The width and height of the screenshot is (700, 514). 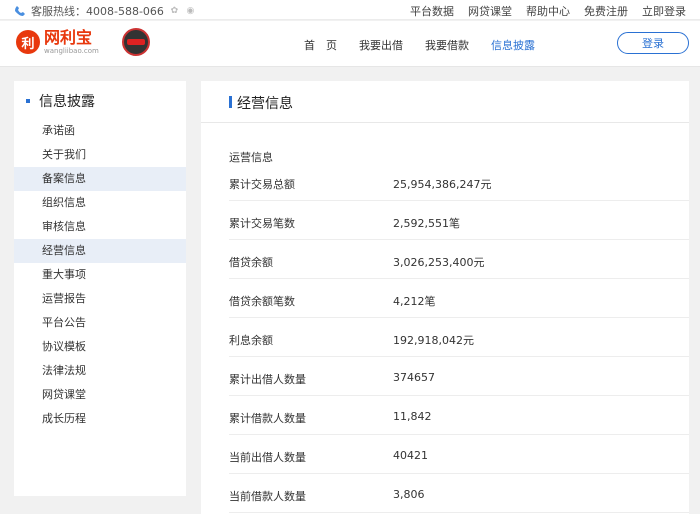 What do you see at coordinates (100, 155) in the screenshot?
I see `sidebar-item-about: 关于我们` at bounding box center [100, 155].